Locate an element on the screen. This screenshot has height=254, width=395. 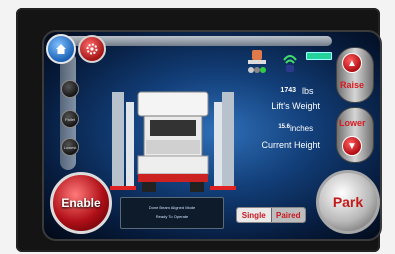
current-height-unit: inches is located at coordinates (302, 128).